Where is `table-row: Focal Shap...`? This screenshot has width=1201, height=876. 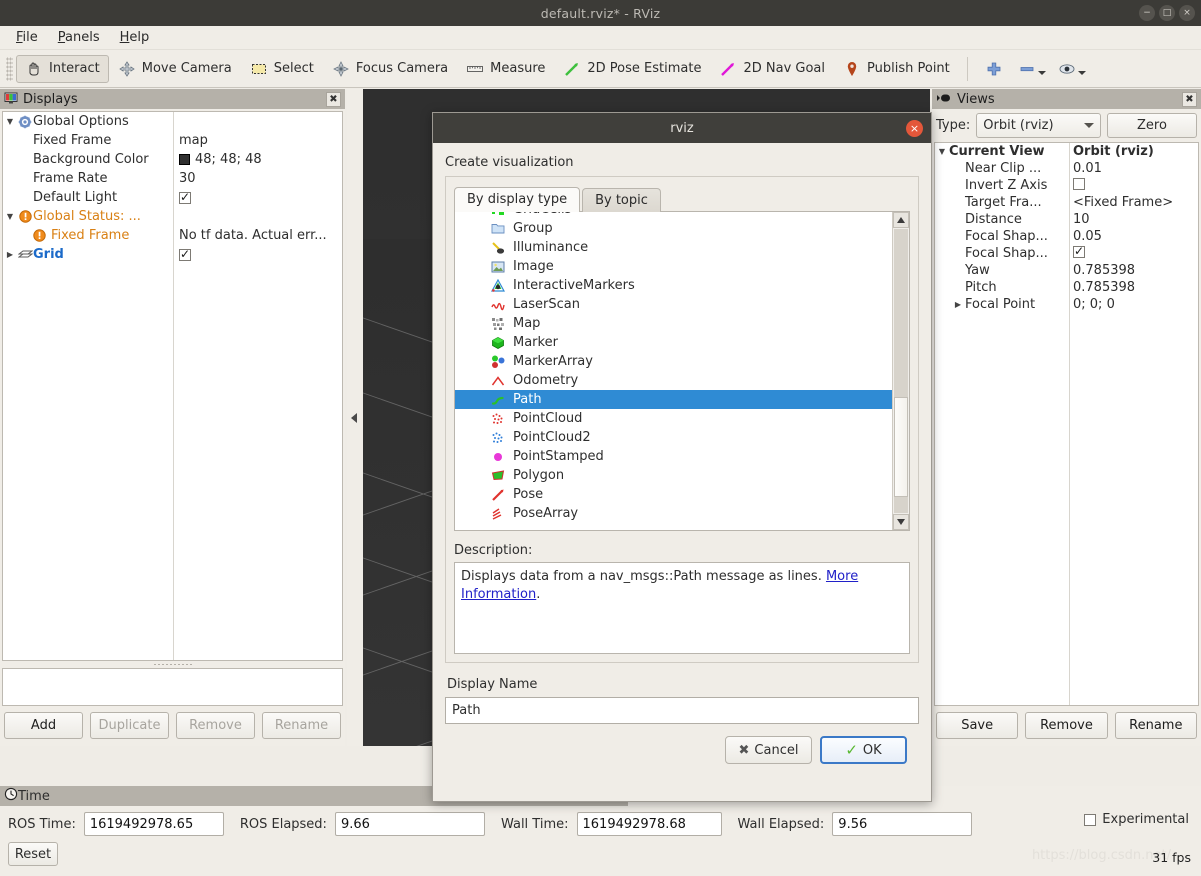
table-row: Focal Shap... is located at coordinates (1066, 253).